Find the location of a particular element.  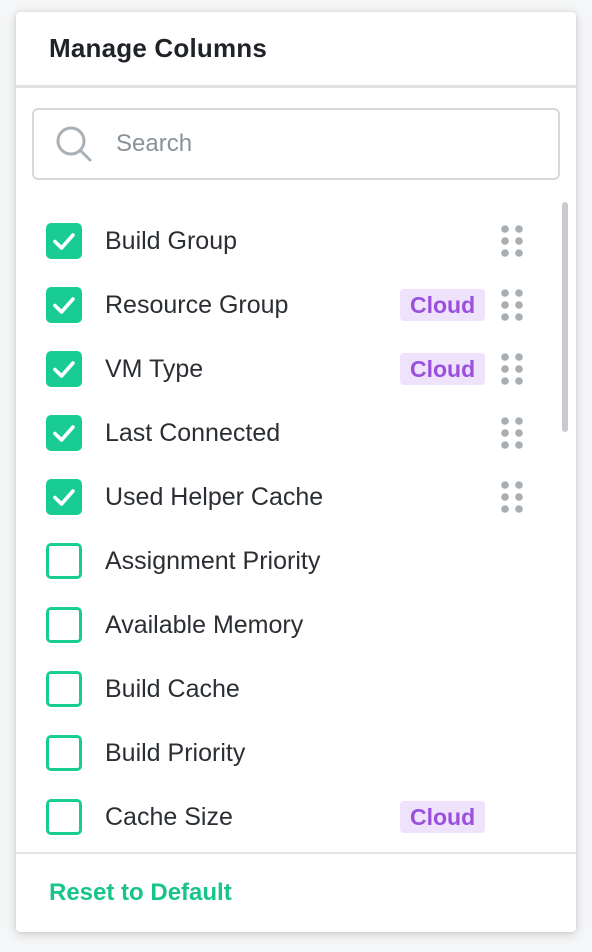

column-row: Available Memory is located at coordinates (296, 625).